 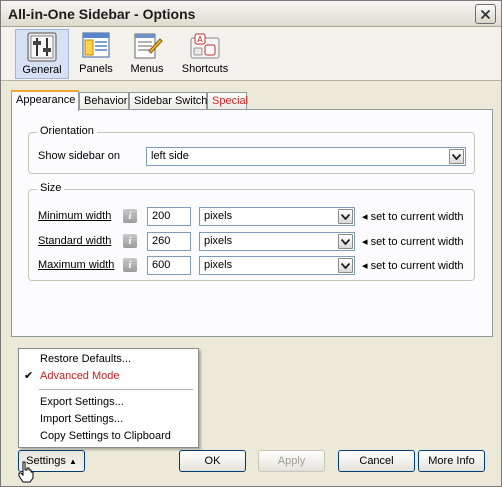 I want to click on maximum-width-unit-select: pixels, so click(x=277, y=265).